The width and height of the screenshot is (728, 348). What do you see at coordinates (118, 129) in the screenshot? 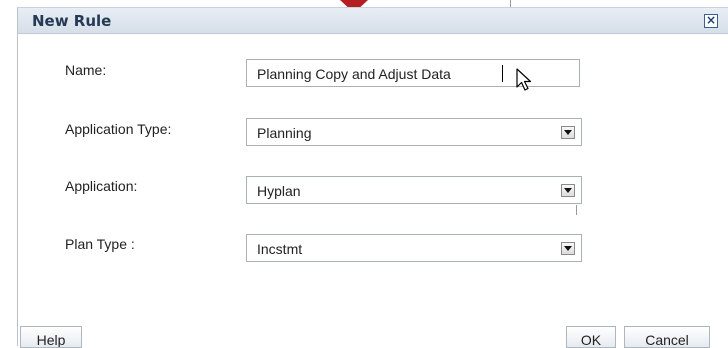
I see `application-type-label: Application Type:` at bounding box center [118, 129].